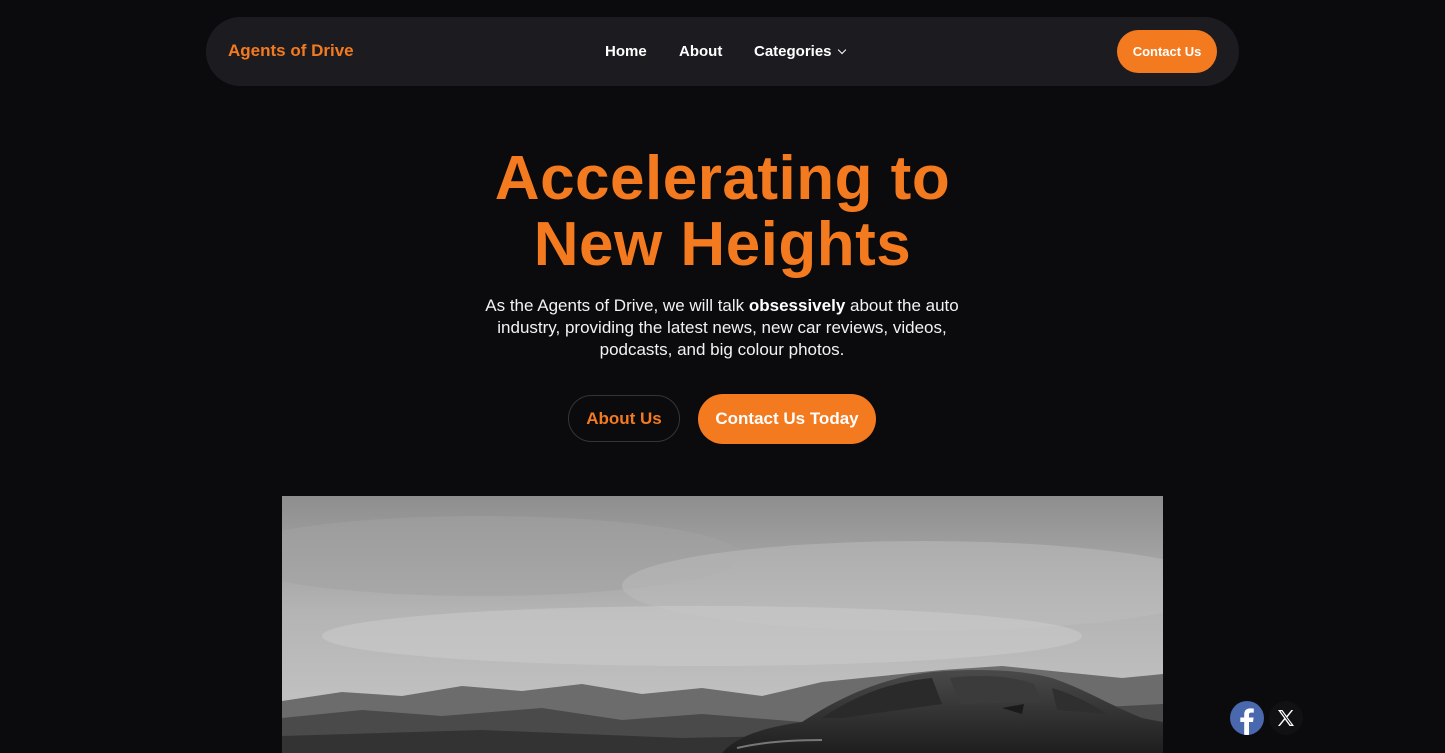  What do you see at coordinates (617, 305) in the screenshot?
I see `hero-desc-part-1: As the Agents of Drive, we will talk` at bounding box center [617, 305].